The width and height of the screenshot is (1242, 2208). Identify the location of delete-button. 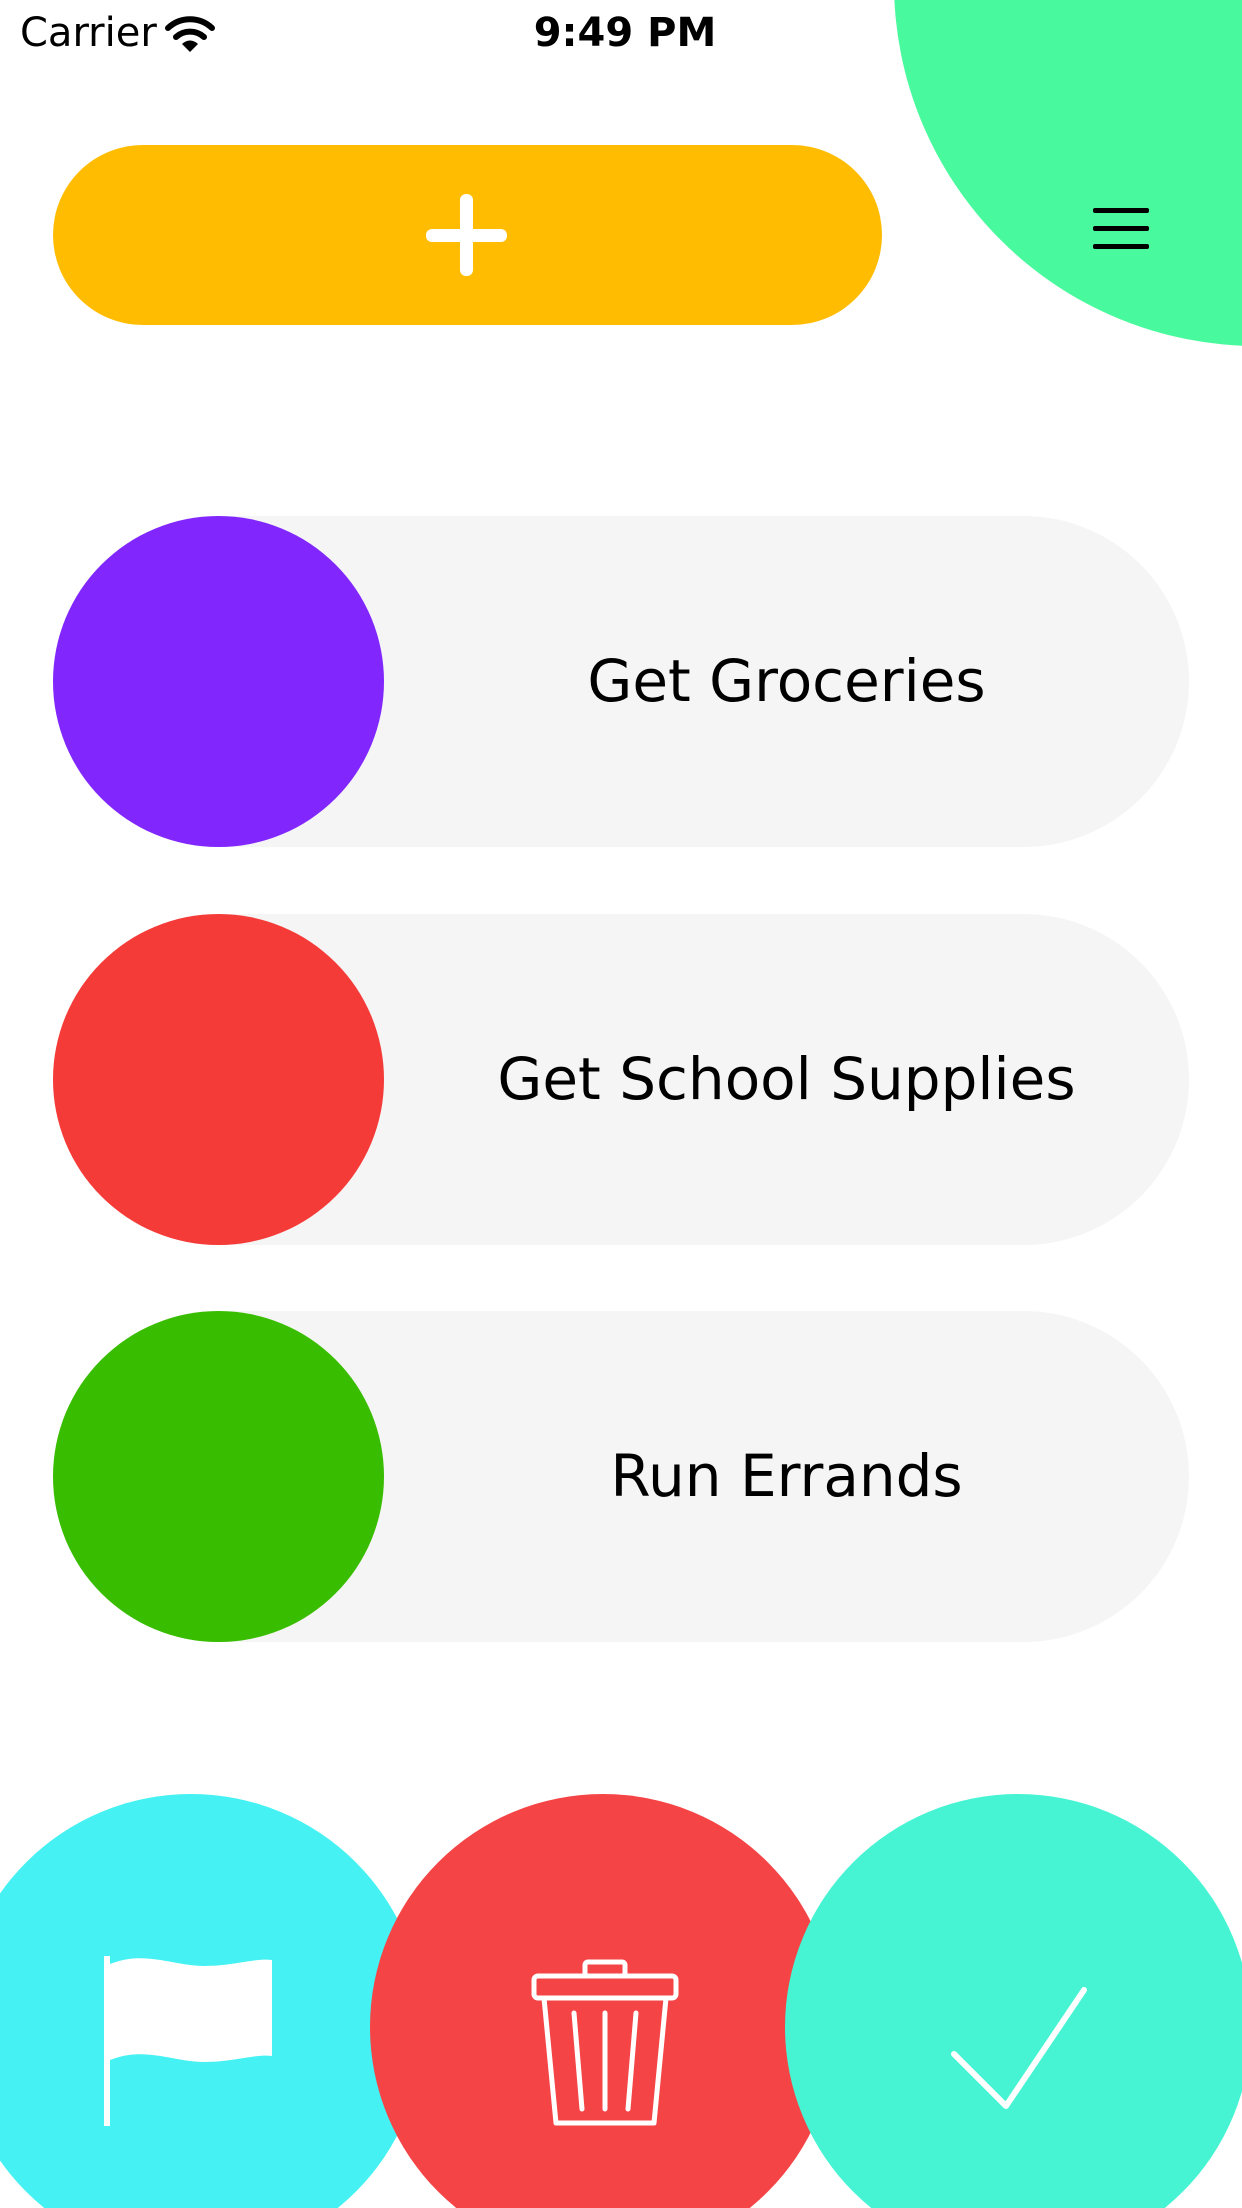
(603, 2001).